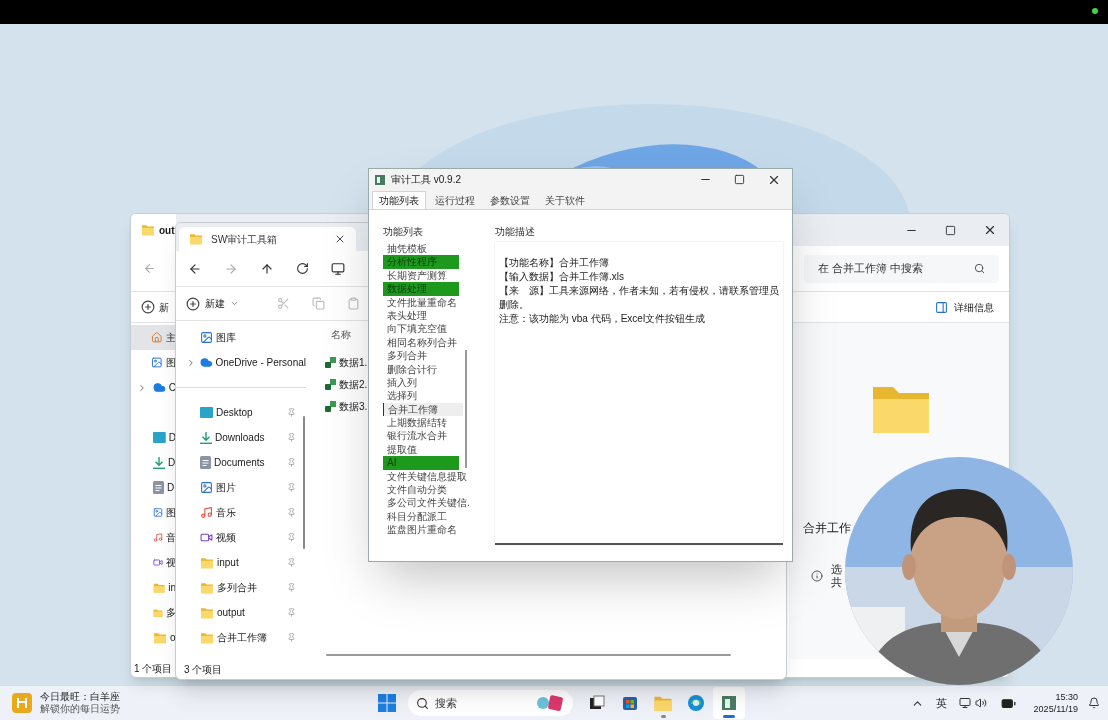 This screenshot has height=720, width=1108. Describe the element at coordinates (387, 703) in the screenshot. I see `start-button` at that location.